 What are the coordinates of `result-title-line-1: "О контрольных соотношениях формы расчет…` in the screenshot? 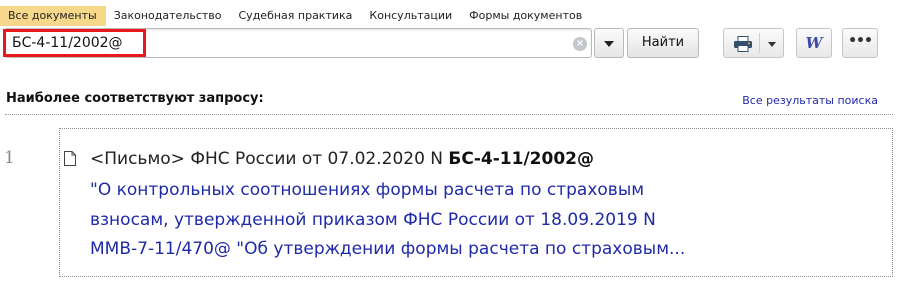 It's located at (470, 191).